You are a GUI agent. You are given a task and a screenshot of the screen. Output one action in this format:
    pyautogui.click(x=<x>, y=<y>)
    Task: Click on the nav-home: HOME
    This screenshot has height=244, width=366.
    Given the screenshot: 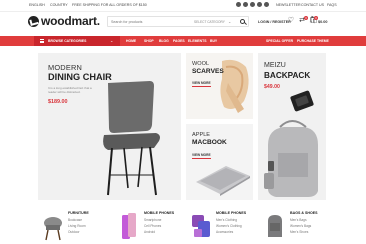 What is the action you would take?
    pyautogui.click(x=131, y=41)
    